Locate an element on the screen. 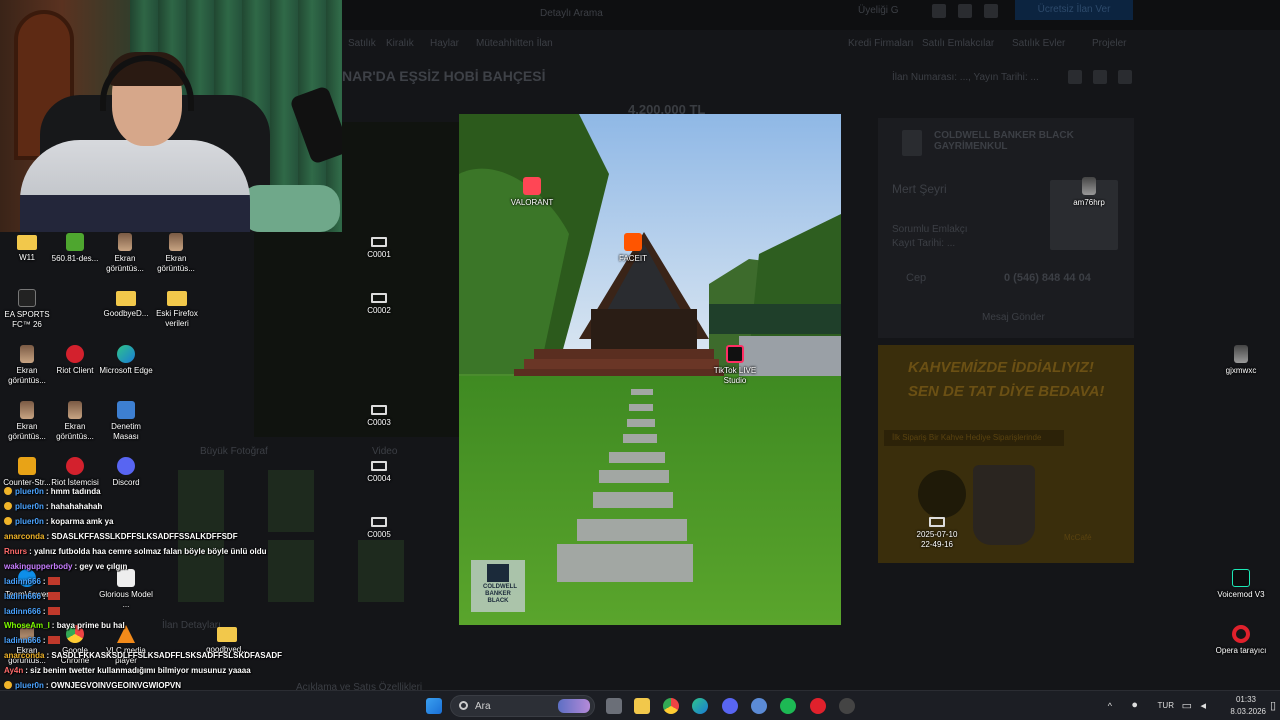 The image size is (1280, 720). obs-icon is located at coordinates (847, 706).